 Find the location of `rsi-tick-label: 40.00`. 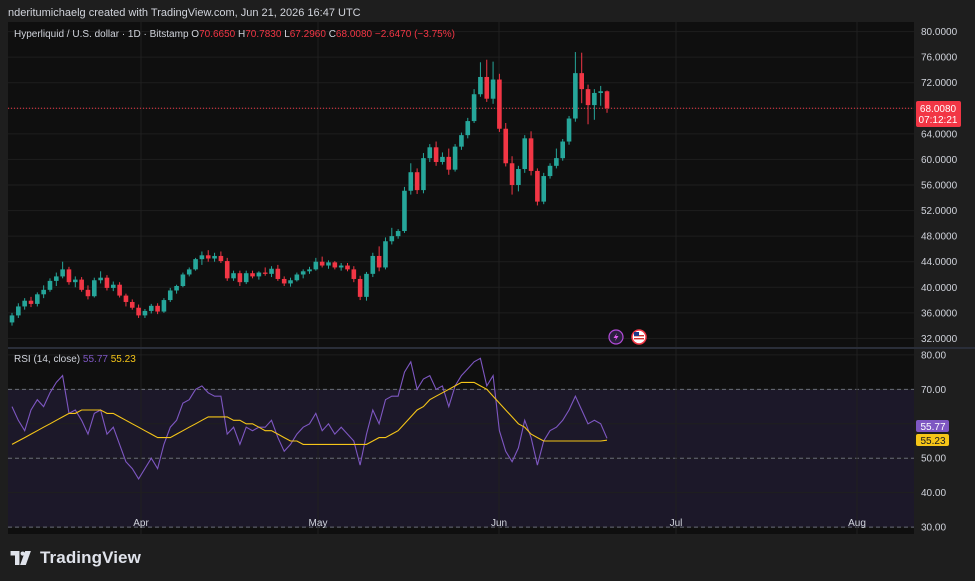

rsi-tick-label: 40.00 is located at coordinates (933, 493).